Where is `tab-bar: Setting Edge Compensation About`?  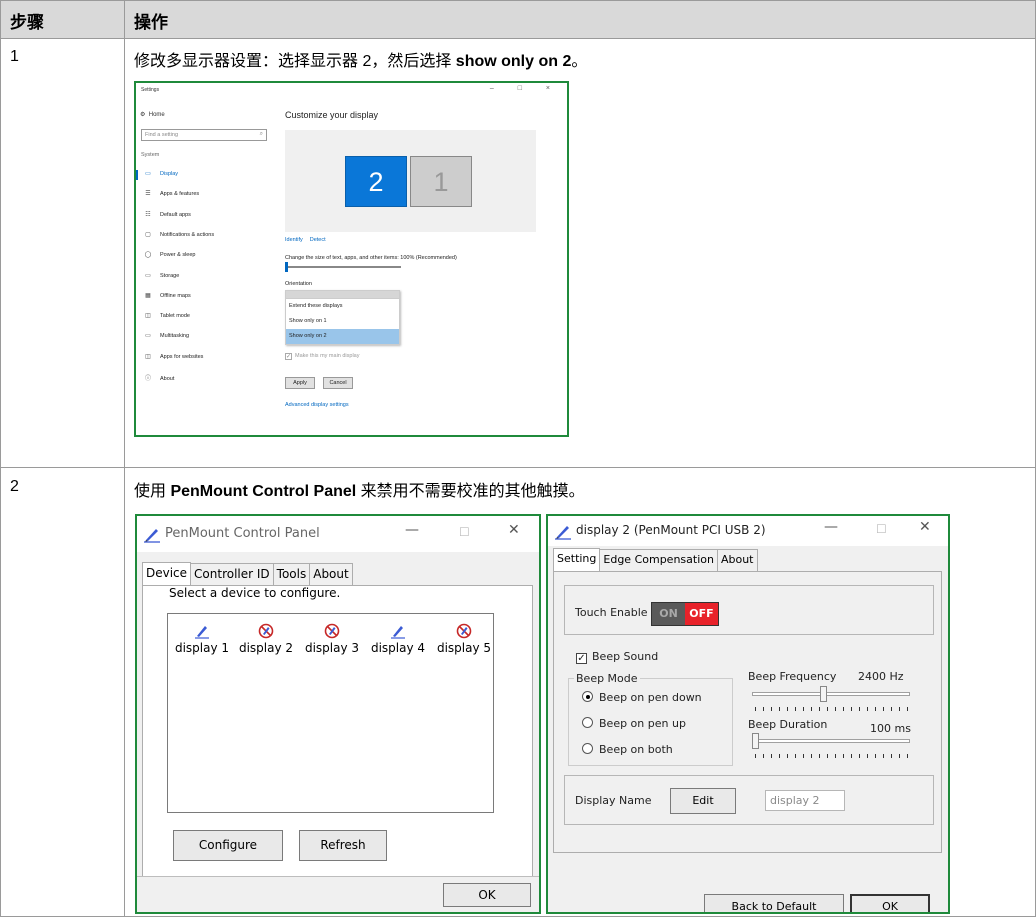 tab-bar: Setting Edge Compensation About is located at coordinates (655, 560).